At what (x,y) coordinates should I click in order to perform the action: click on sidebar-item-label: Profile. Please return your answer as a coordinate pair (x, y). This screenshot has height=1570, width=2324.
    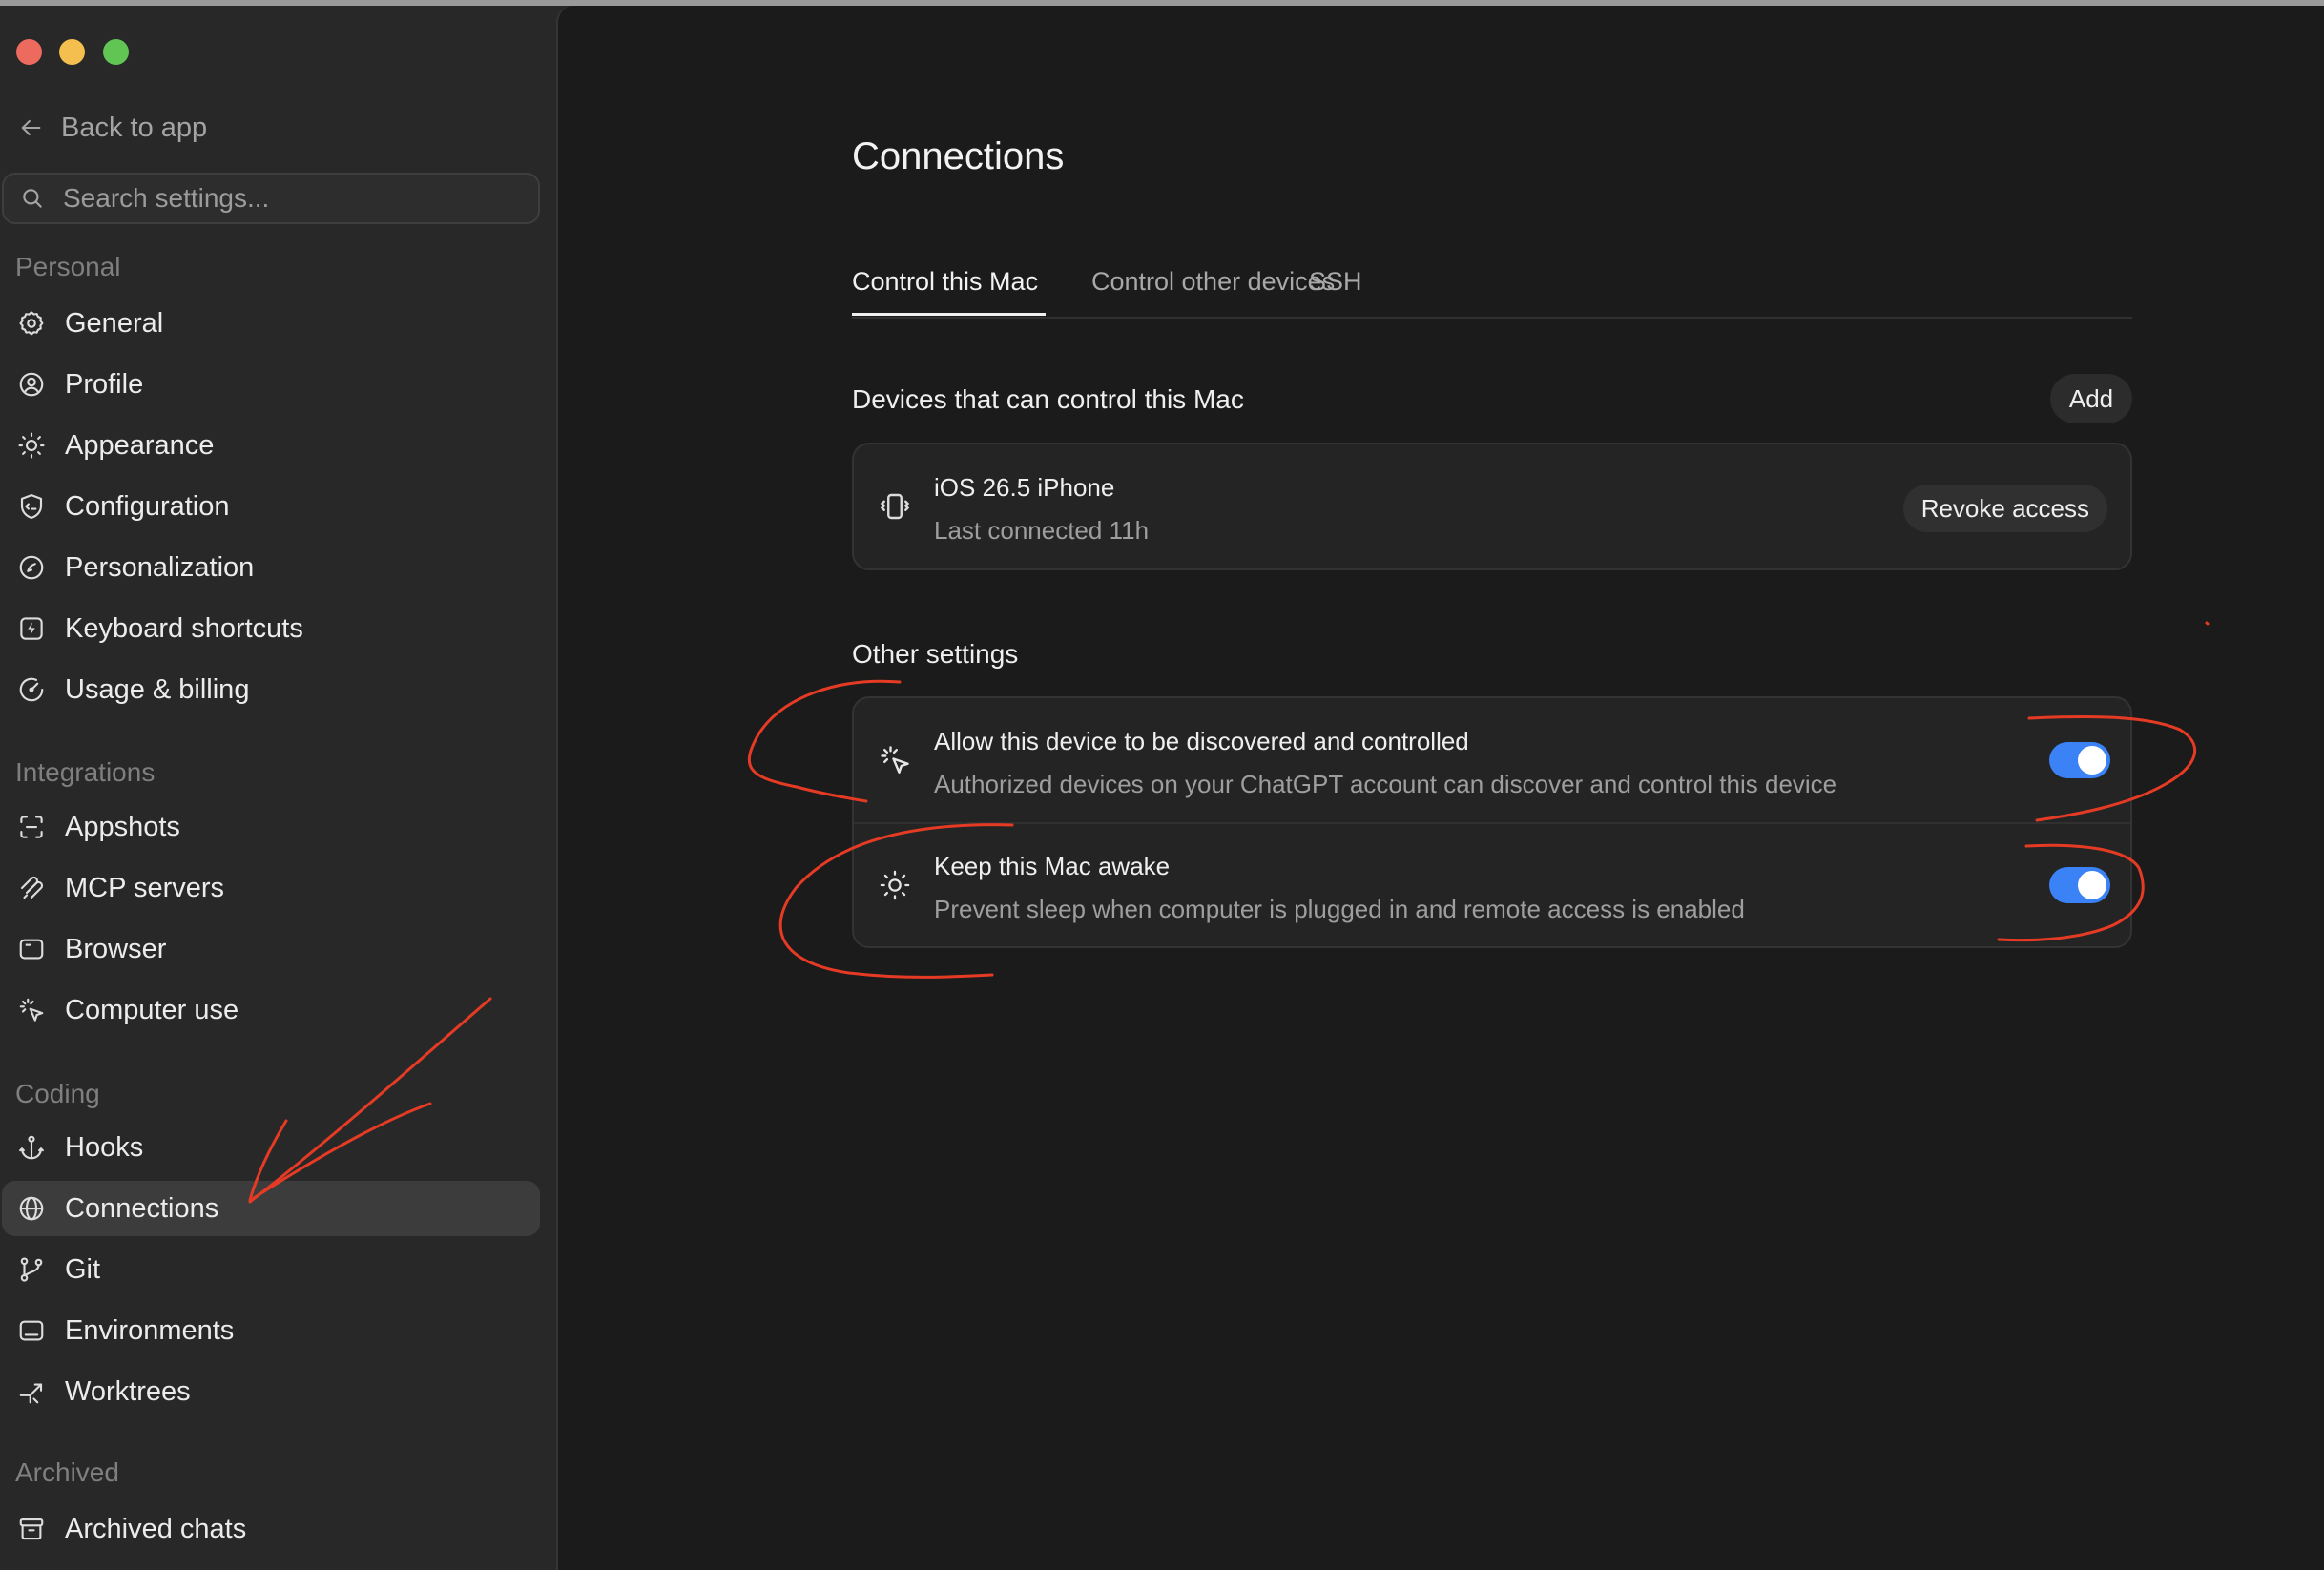
    Looking at the image, I should click on (104, 384).